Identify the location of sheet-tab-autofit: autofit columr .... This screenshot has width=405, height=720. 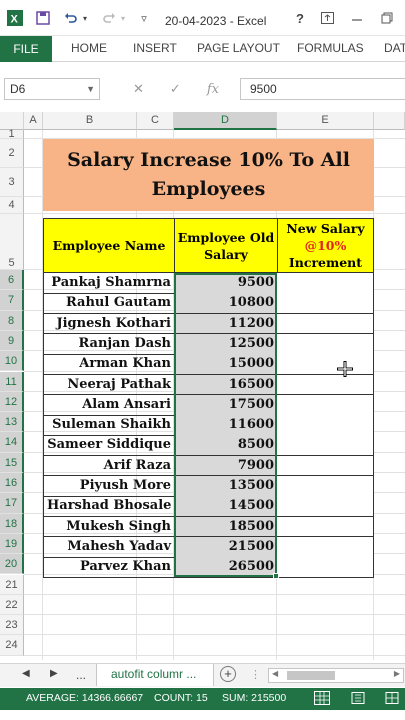
(155, 675).